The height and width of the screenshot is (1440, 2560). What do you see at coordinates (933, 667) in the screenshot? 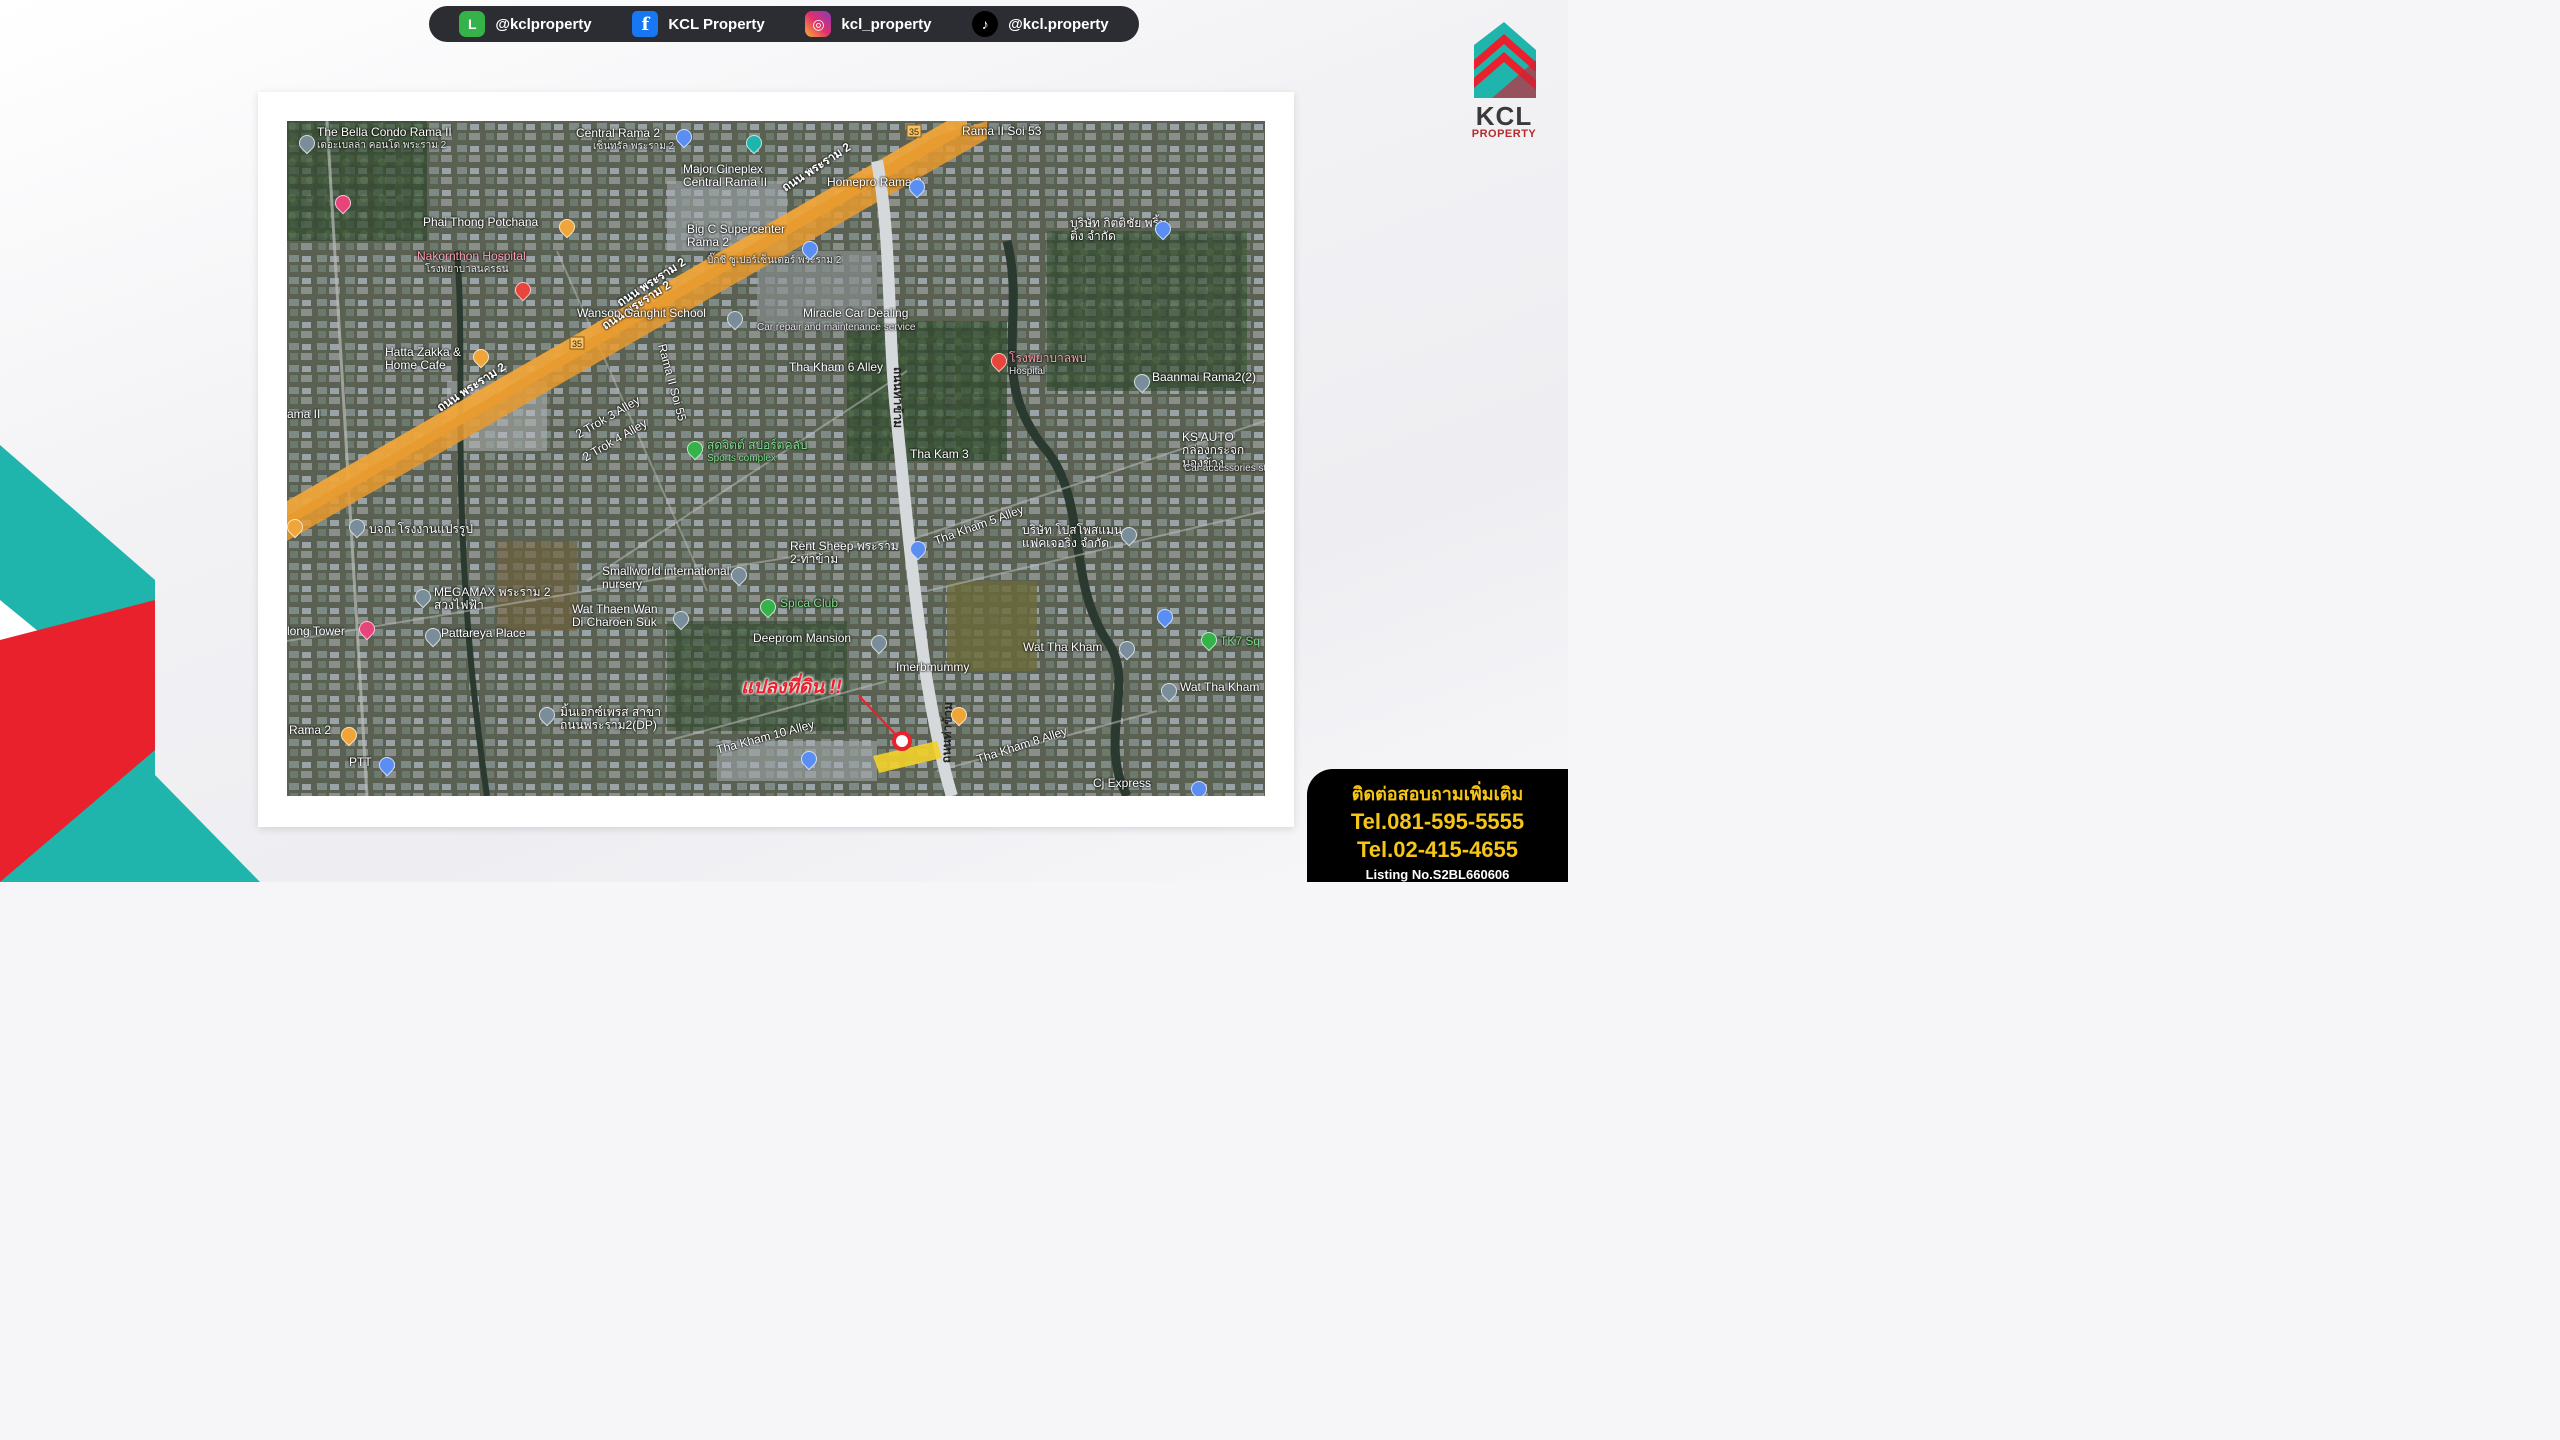
I see `map-label: Imerbmummy` at bounding box center [933, 667].